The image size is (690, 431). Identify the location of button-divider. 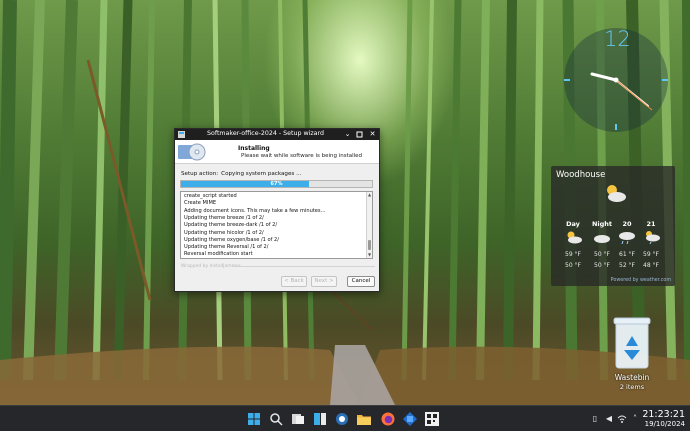
(303, 266).